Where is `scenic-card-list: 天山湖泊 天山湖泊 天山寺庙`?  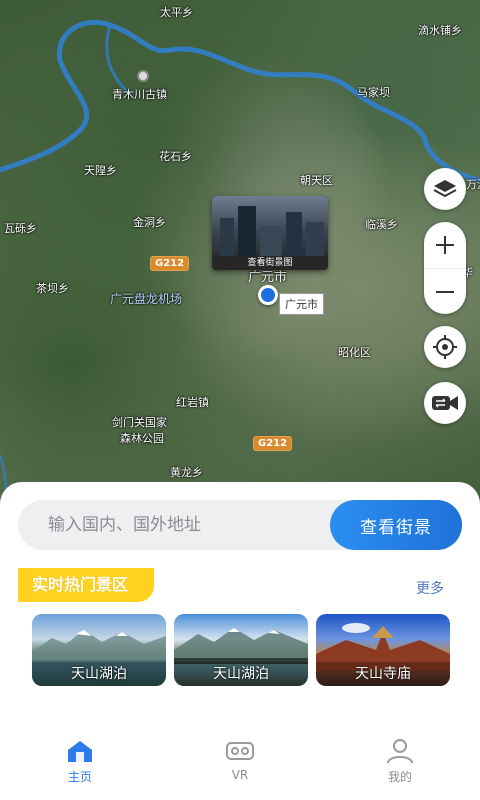 scenic-card-list: 天山湖泊 天山湖泊 天山寺庙 is located at coordinates (241, 650).